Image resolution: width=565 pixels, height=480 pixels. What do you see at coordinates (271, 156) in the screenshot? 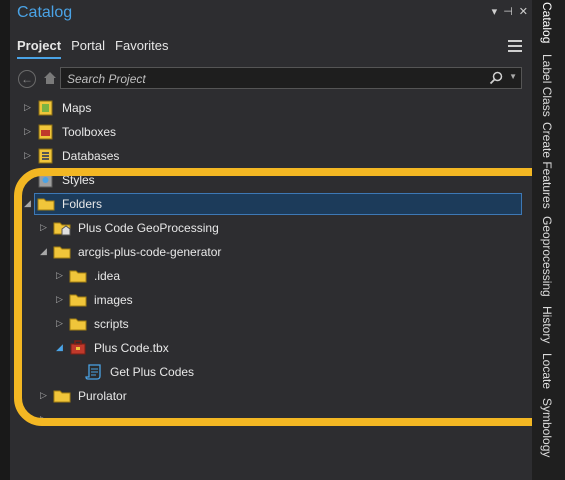
I see `tree-item-databases: ▷ Databases` at bounding box center [271, 156].